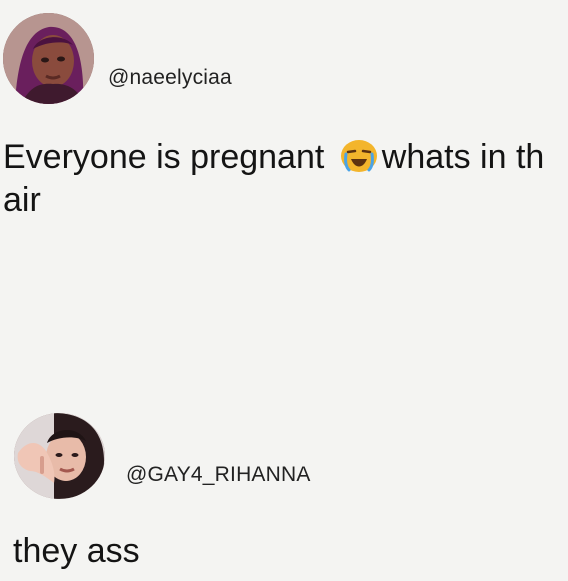 This screenshot has height=581, width=568. Describe the element at coordinates (218, 475) in the screenshot. I see `username-handle: @GAY4_RIHANNA` at that location.